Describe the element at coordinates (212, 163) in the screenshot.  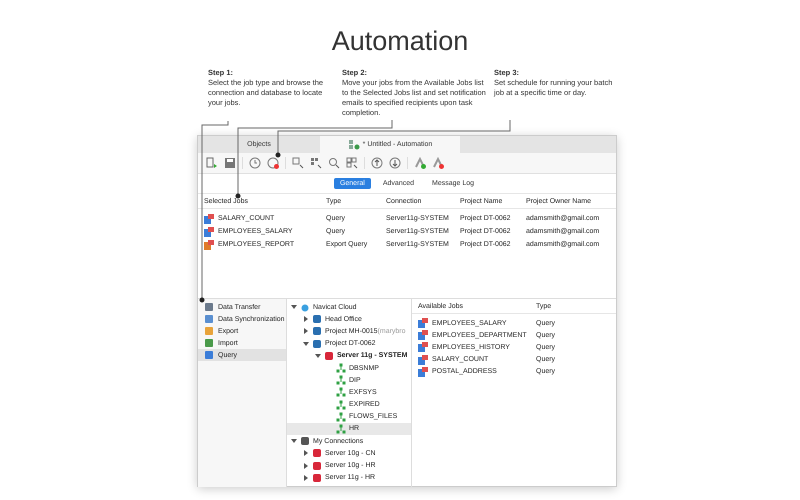
I see `new-job-icon` at that location.